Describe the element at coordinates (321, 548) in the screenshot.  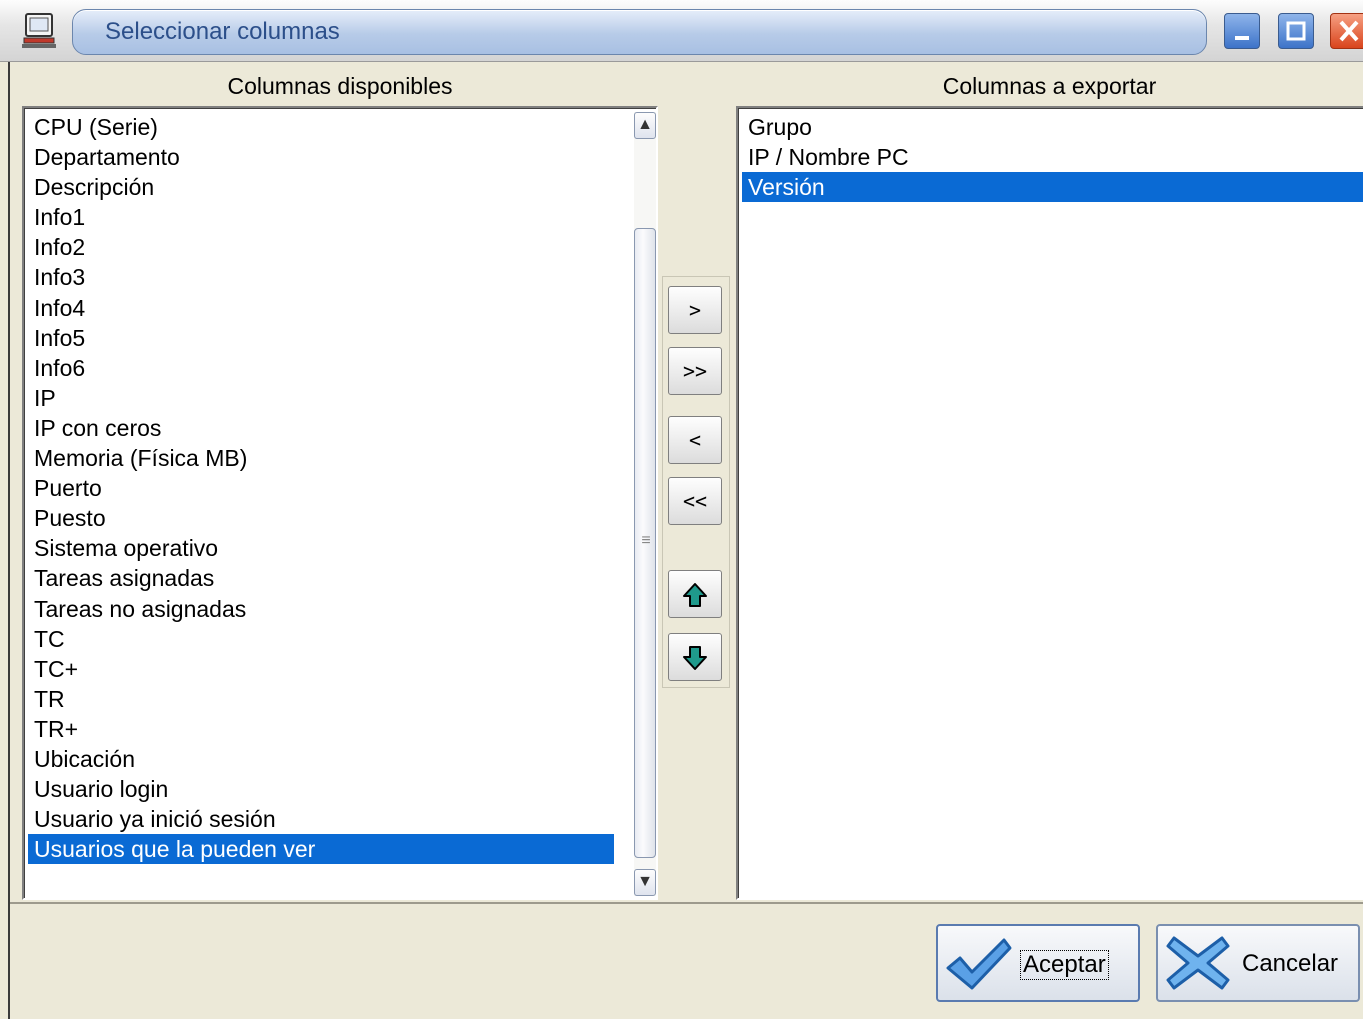
I see `list-item: Sistema operativo` at that location.